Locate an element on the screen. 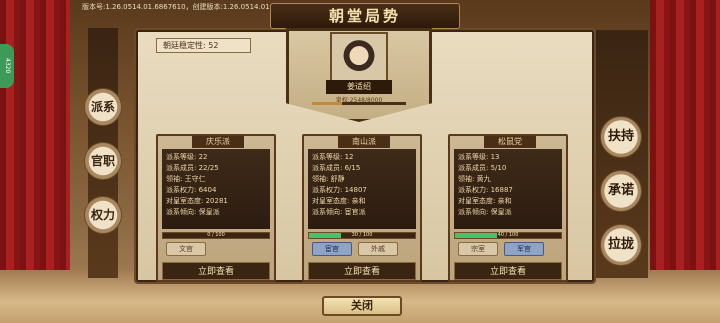  faction-level: 派系等级: 13 is located at coordinates (479, 157).